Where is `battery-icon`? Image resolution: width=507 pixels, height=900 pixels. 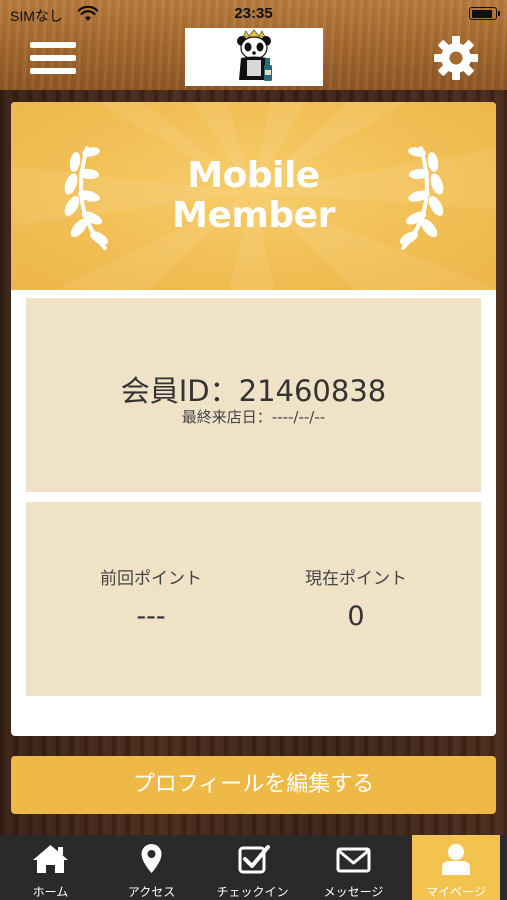 battery-icon is located at coordinates (484, 13).